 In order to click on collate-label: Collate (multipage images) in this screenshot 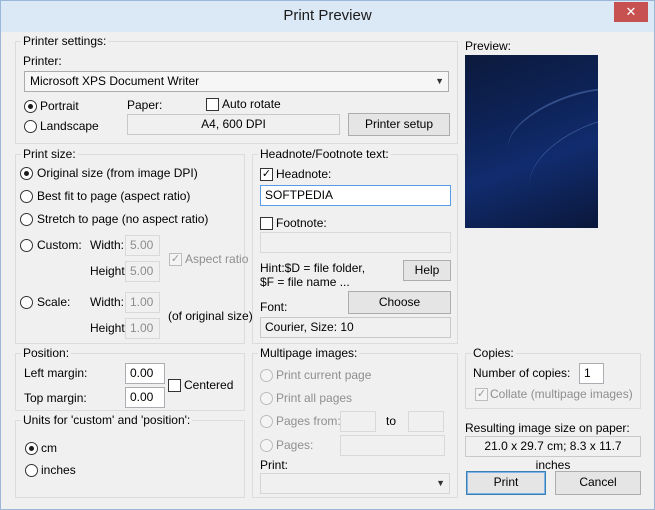, I will do `click(561, 394)`.